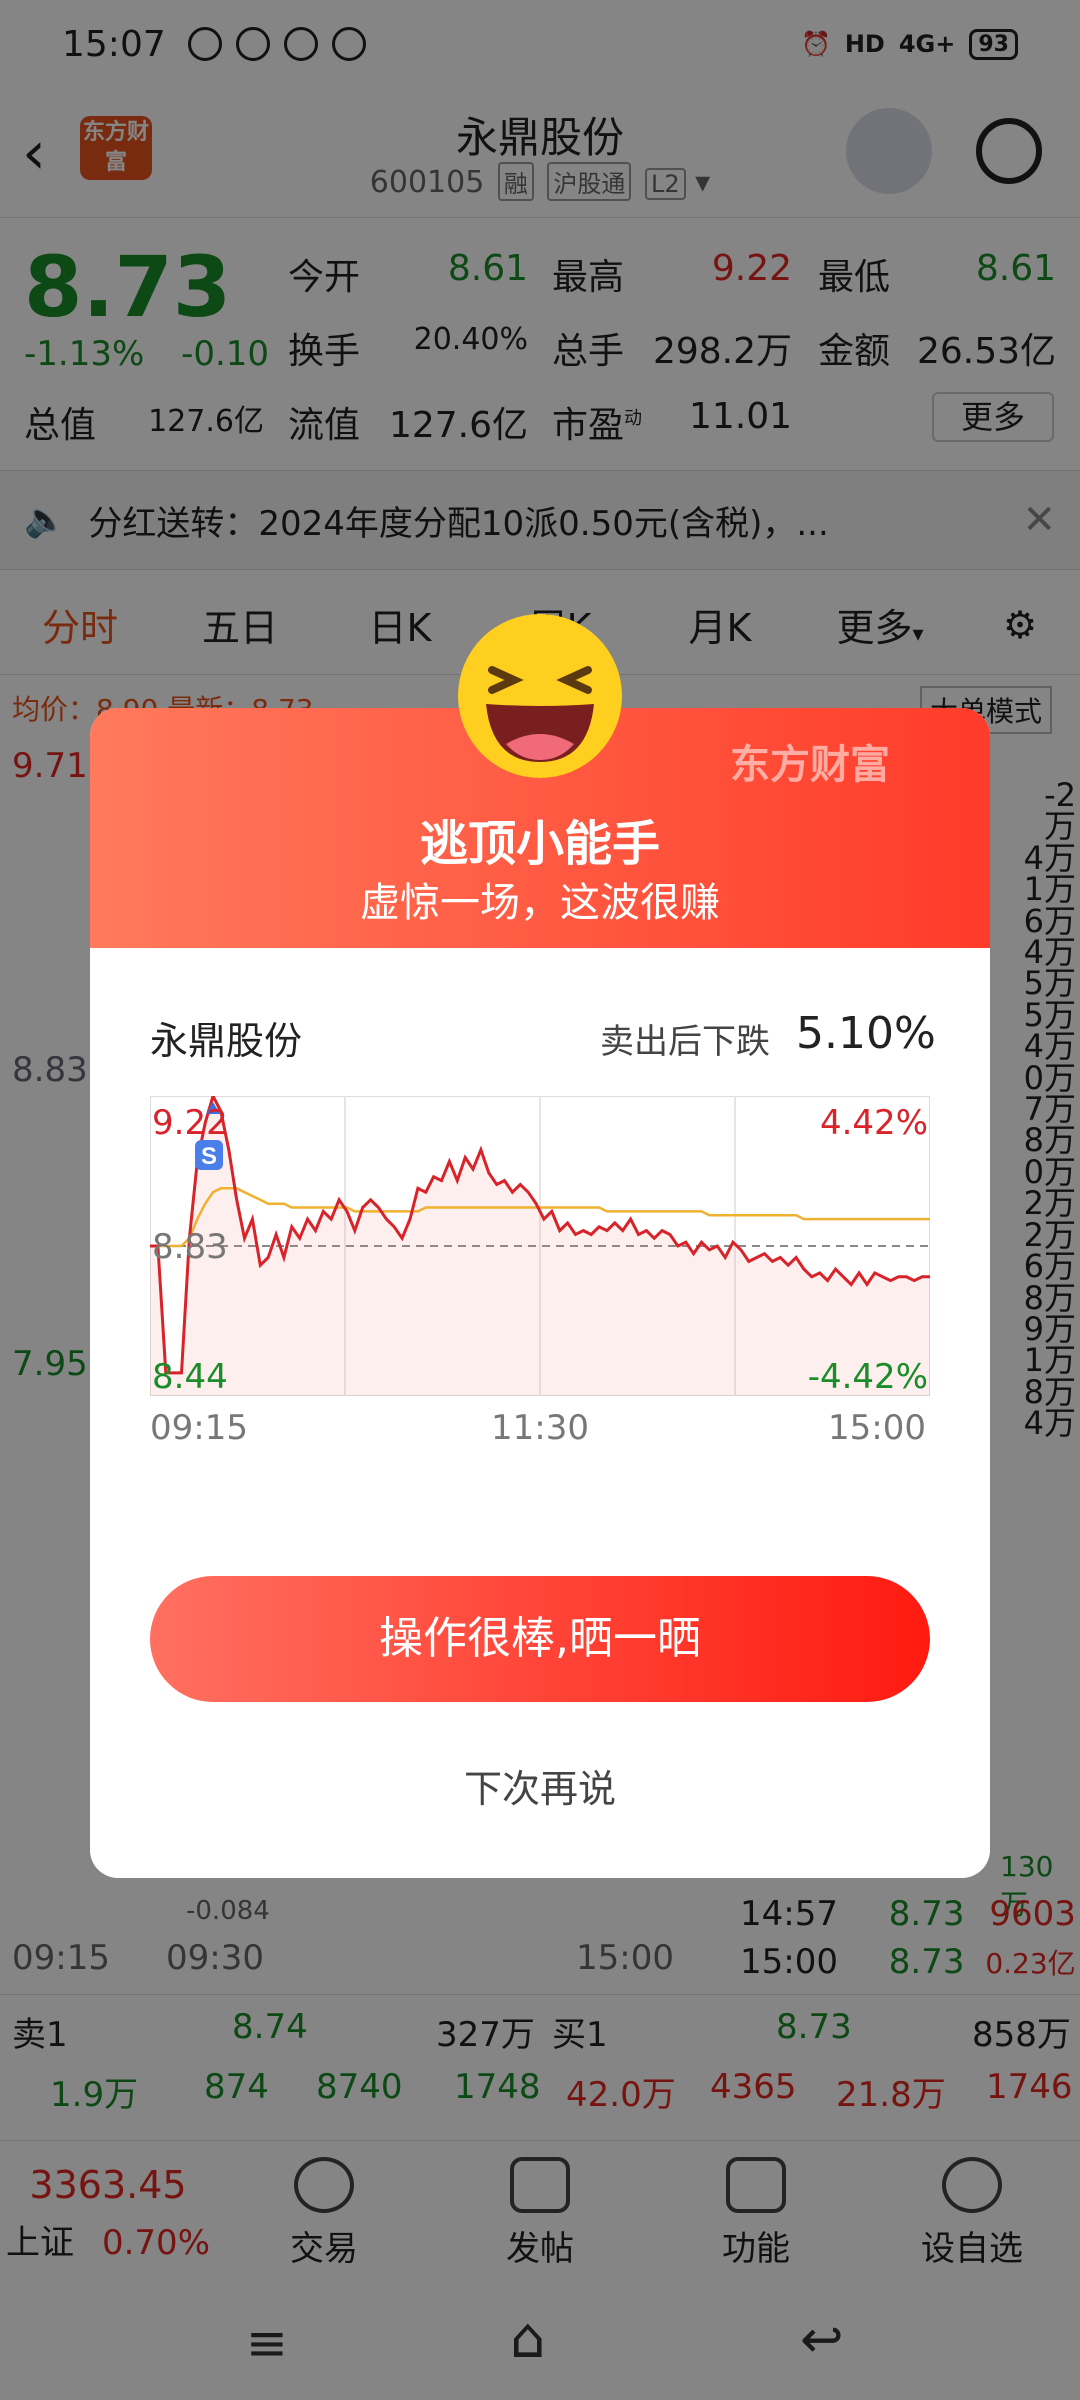 This screenshot has height=2400, width=1080. What do you see at coordinates (540, 1246) in the screenshot?
I see `intraday-chart: S9.22 8.83 8.44 4.42% -4.42%` at bounding box center [540, 1246].